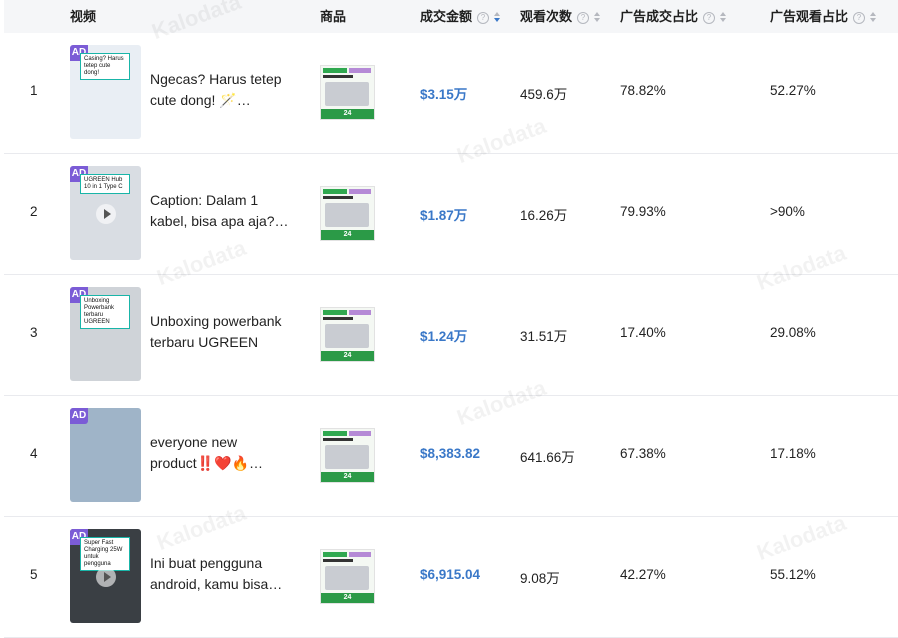 This screenshot has width=898, height=638. I want to click on views-value: 16.26万, so click(544, 215).